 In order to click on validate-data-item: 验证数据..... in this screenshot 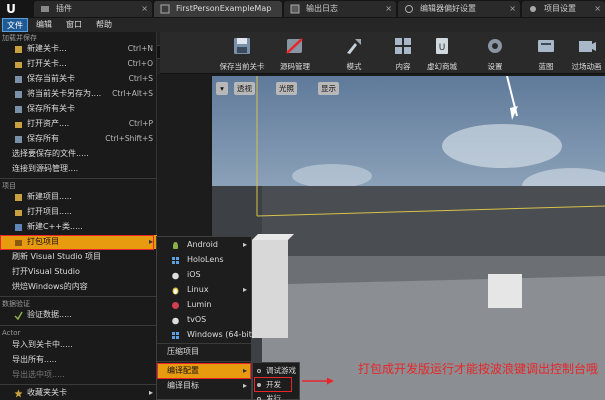, I will do `click(78, 315)`.